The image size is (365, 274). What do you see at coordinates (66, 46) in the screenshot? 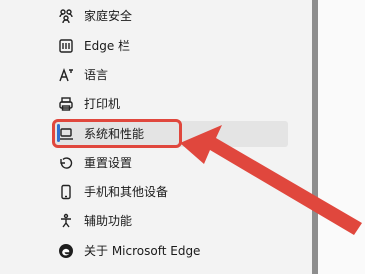
I see `edge-bar-icon` at bounding box center [66, 46].